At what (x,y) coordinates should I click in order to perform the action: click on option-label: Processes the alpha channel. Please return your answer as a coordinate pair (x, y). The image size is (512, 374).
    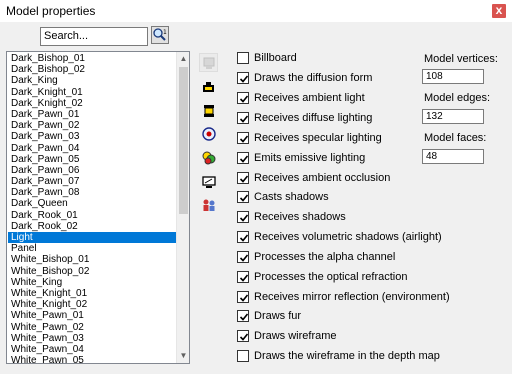
    Looking at the image, I should click on (325, 257).